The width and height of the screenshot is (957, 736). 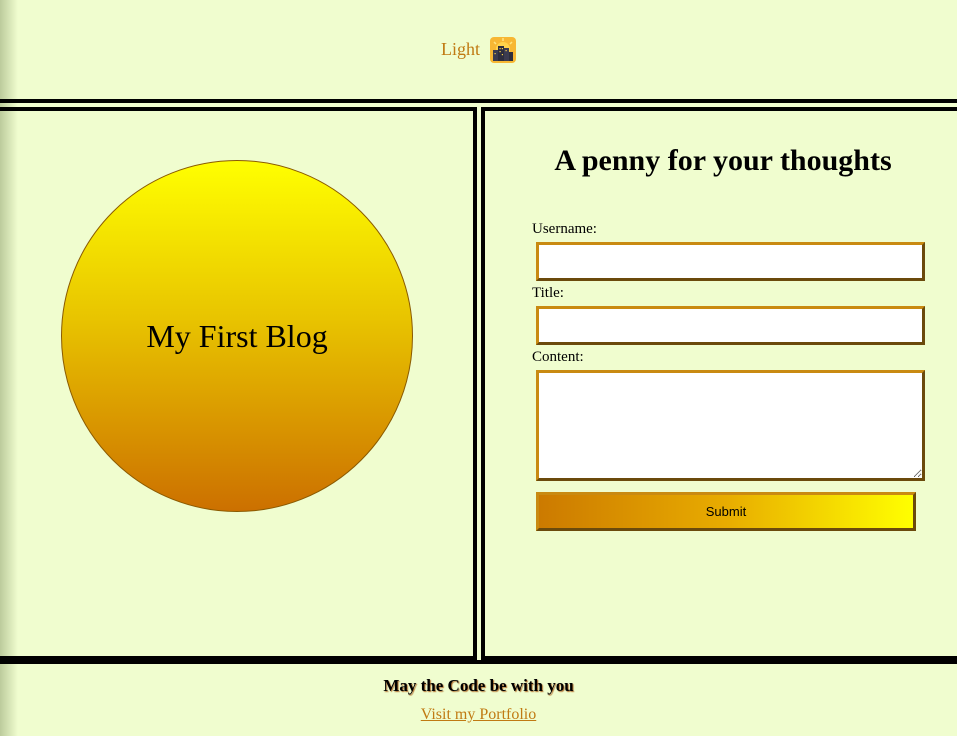 I want to click on username-label: Username:, so click(x=564, y=229).